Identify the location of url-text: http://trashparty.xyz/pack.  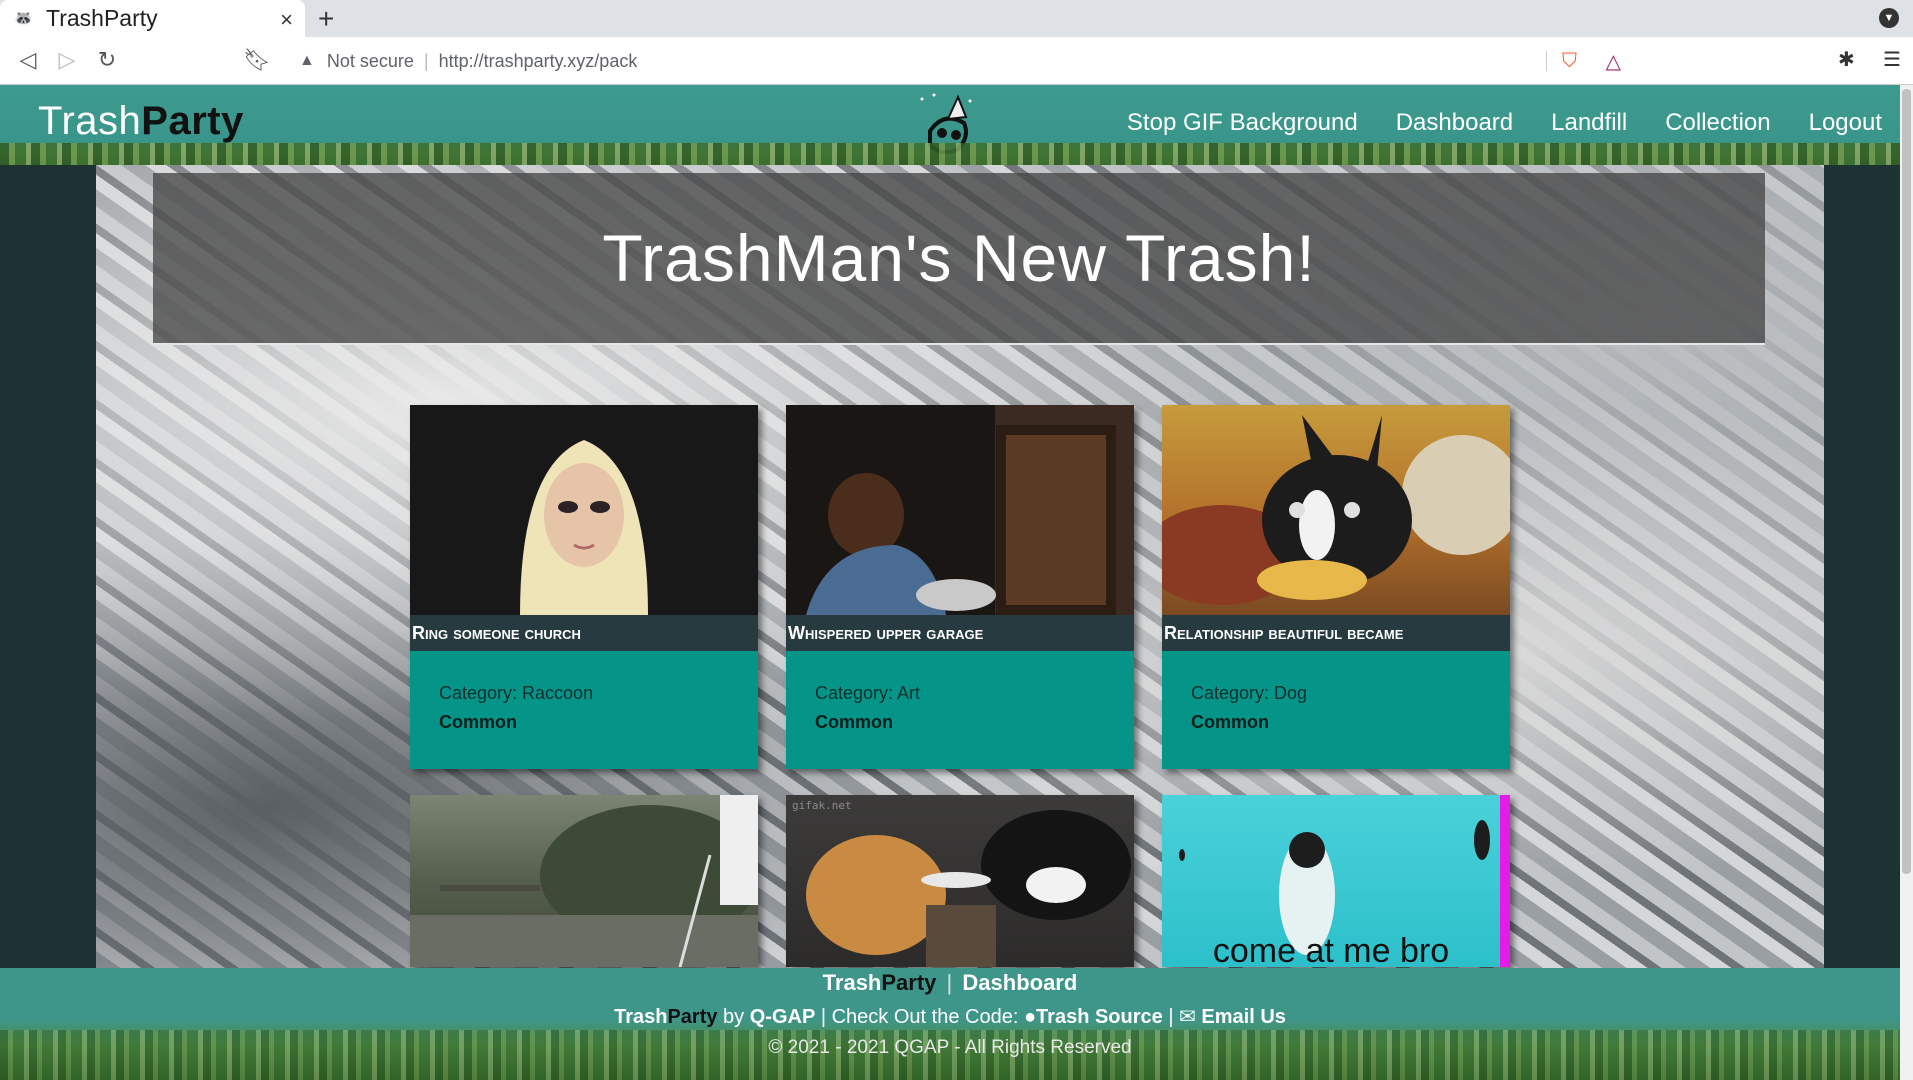
(538, 61).